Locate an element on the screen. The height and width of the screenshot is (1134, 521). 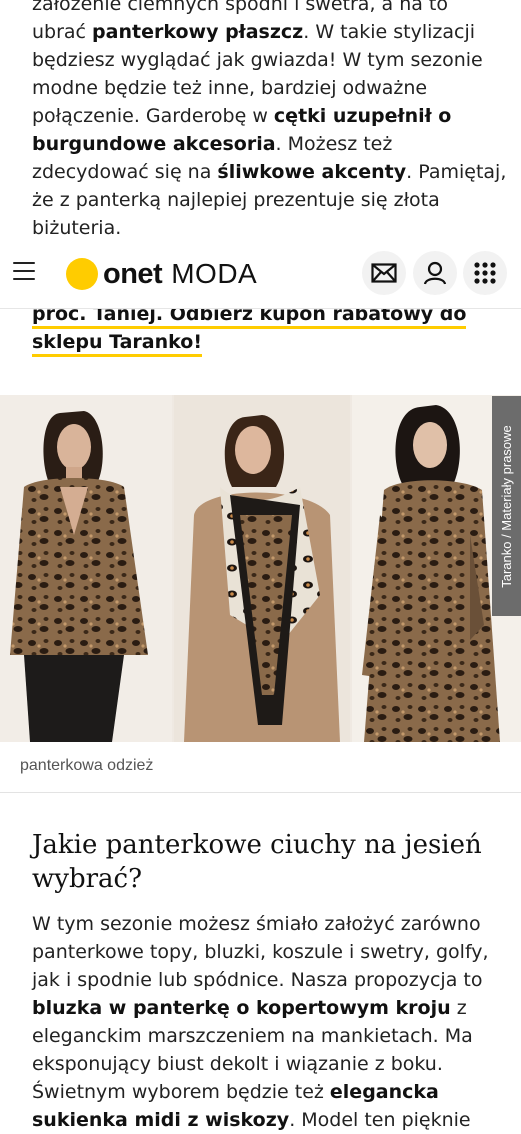
menu-icon is located at coordinates (24, 271).